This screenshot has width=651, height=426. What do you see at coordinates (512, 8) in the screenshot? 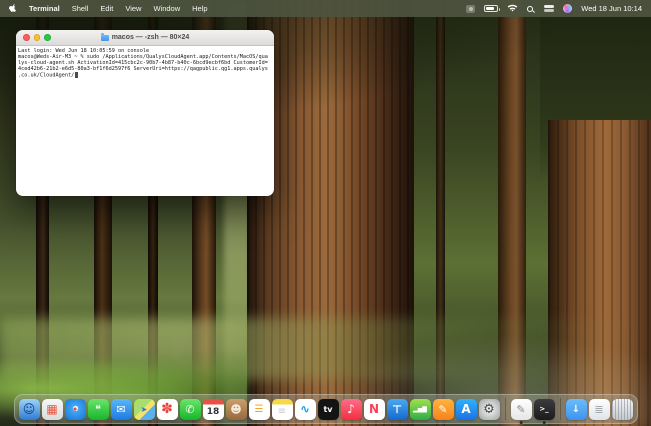
I see `wifi-icon` at bounding box center [512, 8].